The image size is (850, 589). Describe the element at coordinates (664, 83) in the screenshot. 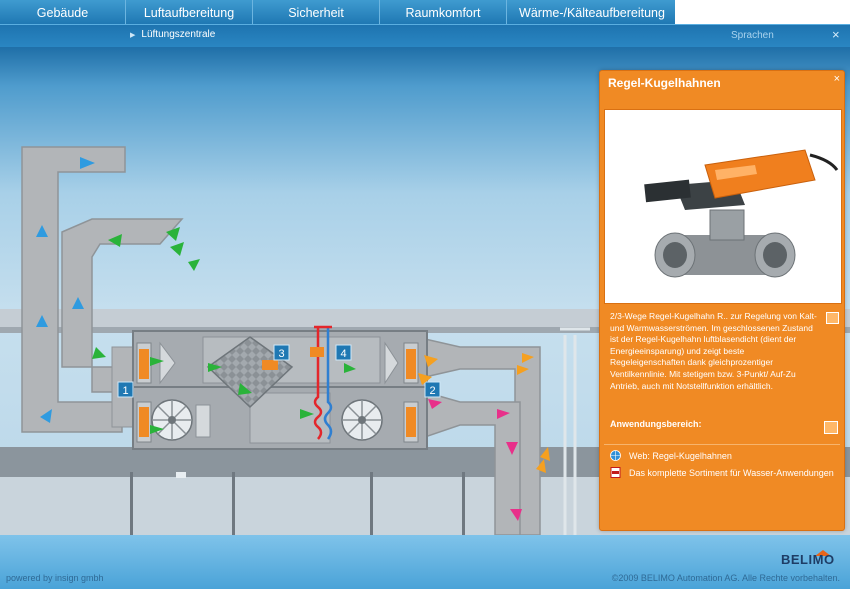

I see `panel-title: Regel-Kugelhahnen` at that location.